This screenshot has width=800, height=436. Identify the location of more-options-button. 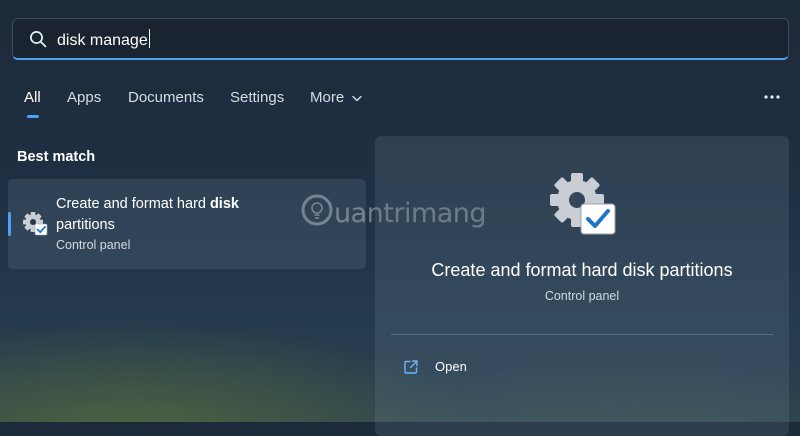
(772, 97).